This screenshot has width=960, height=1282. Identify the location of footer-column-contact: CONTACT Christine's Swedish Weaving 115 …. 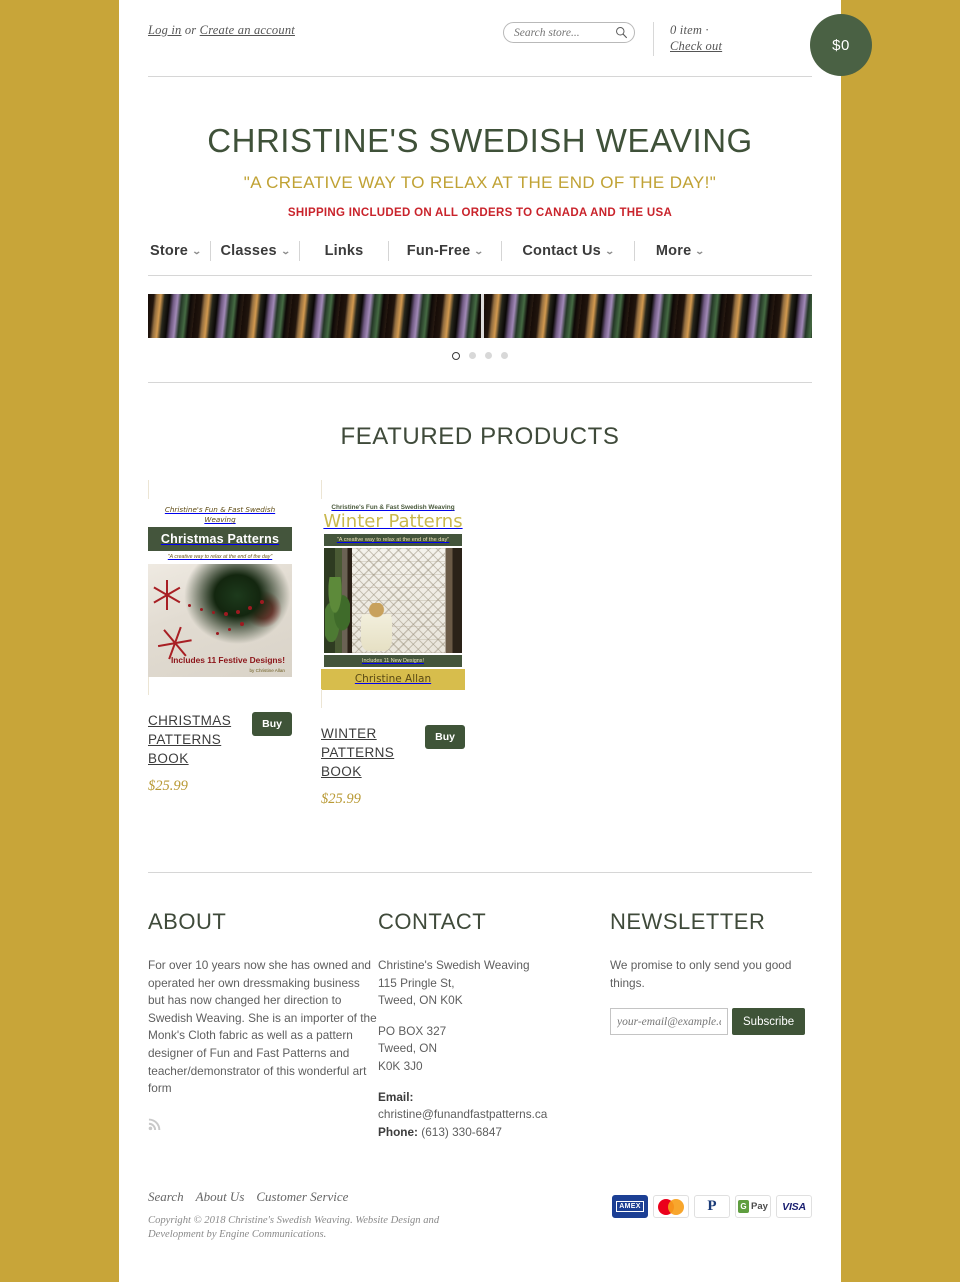
(494, 1025).